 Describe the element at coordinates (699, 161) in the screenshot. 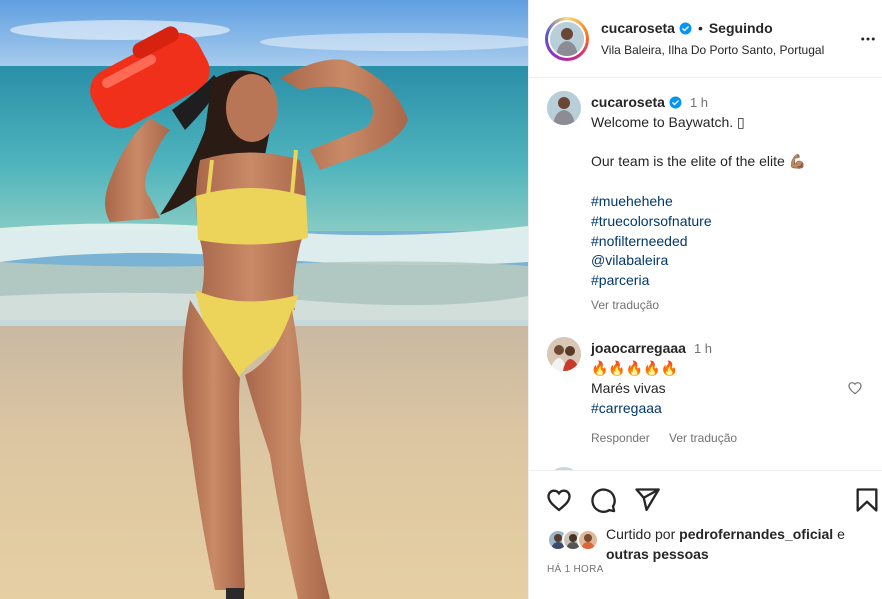

I see `caption-line: Our team is the elite of the elite 💪🏽` at that location.